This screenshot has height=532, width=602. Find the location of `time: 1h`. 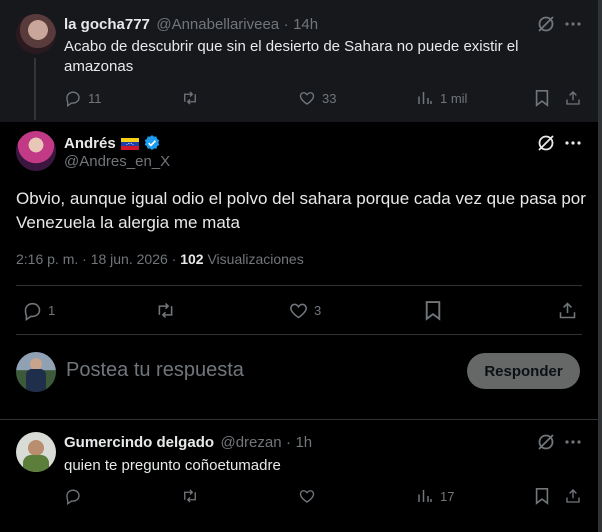

time: 1h is located at coordinates (303, 442).